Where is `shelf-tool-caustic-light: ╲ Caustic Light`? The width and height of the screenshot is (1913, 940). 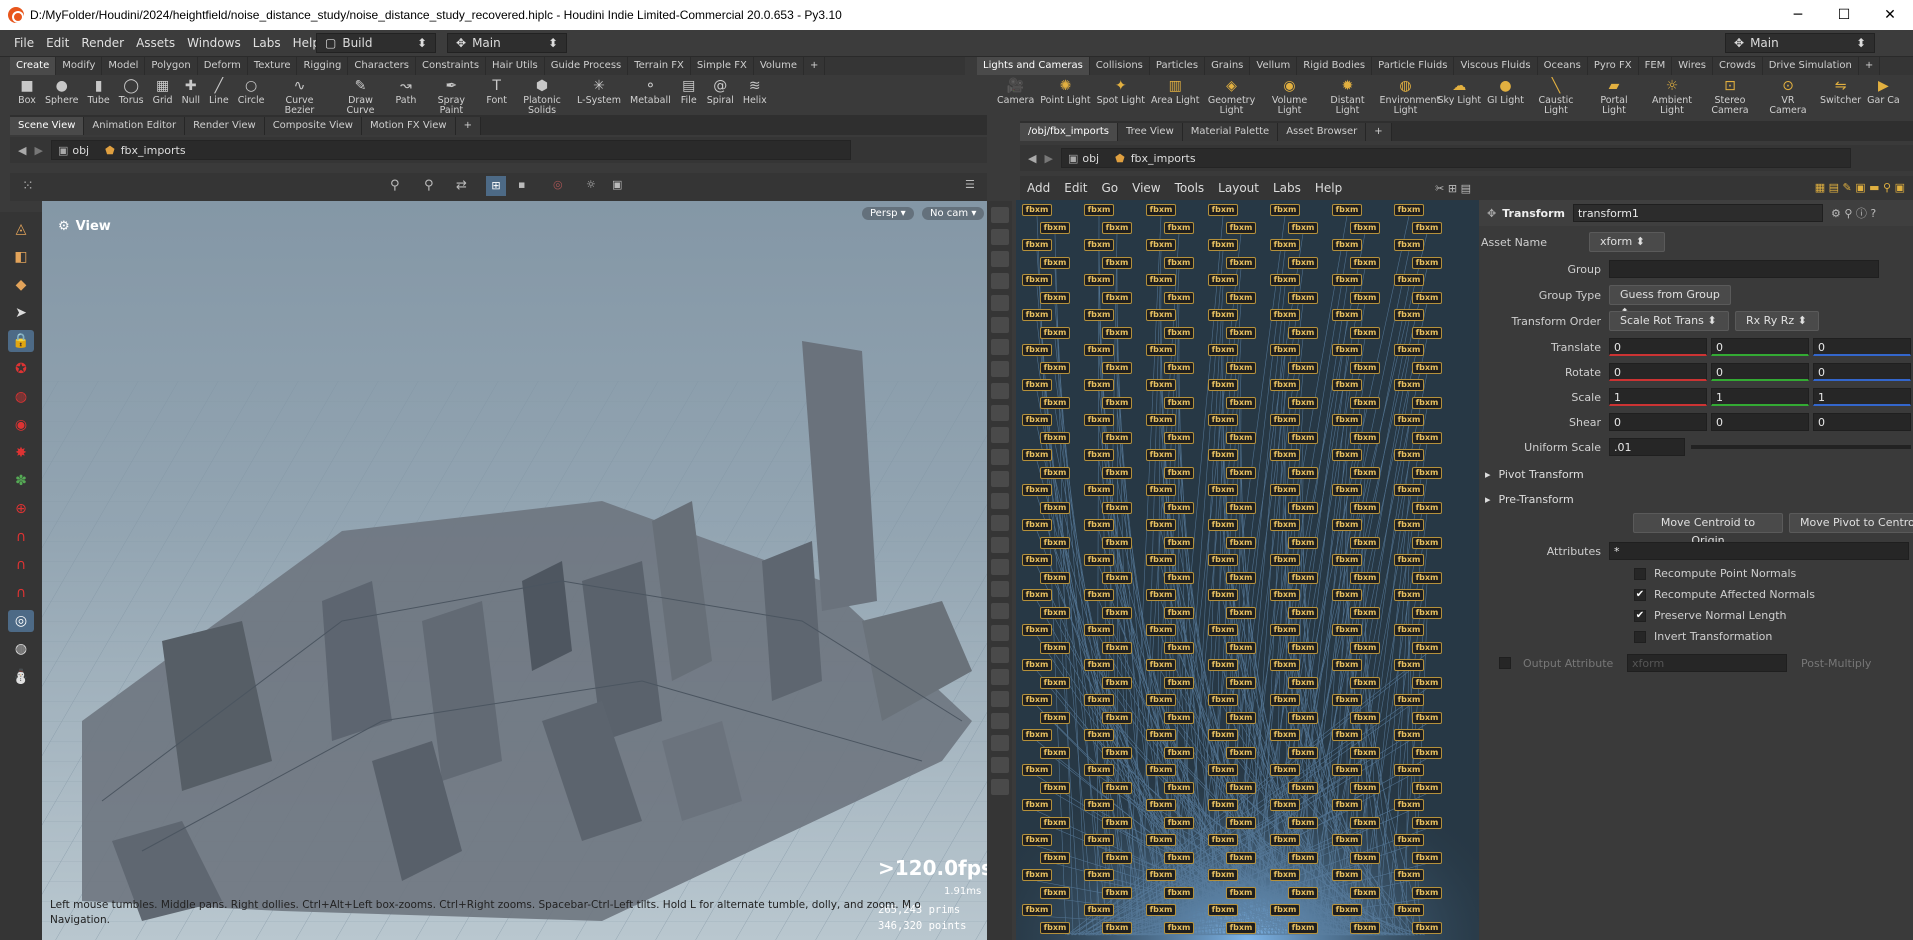 shelf-tool-caustic-light: ╲ Caustic Light is located at coordinates (1556, 95).